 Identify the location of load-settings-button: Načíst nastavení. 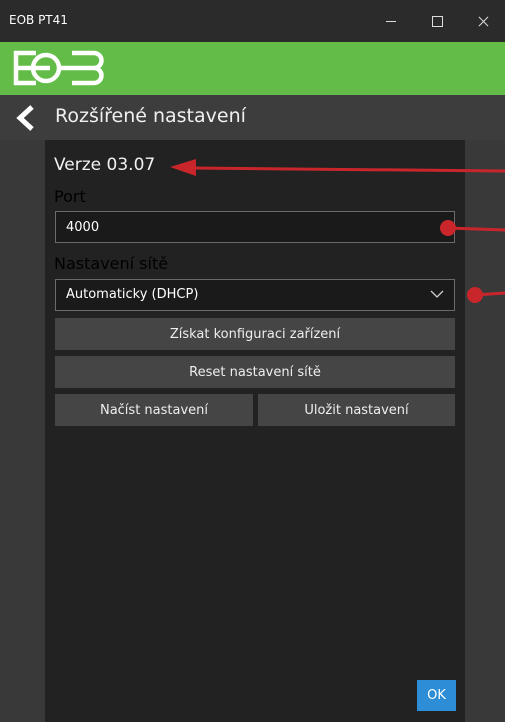
(154, 410).